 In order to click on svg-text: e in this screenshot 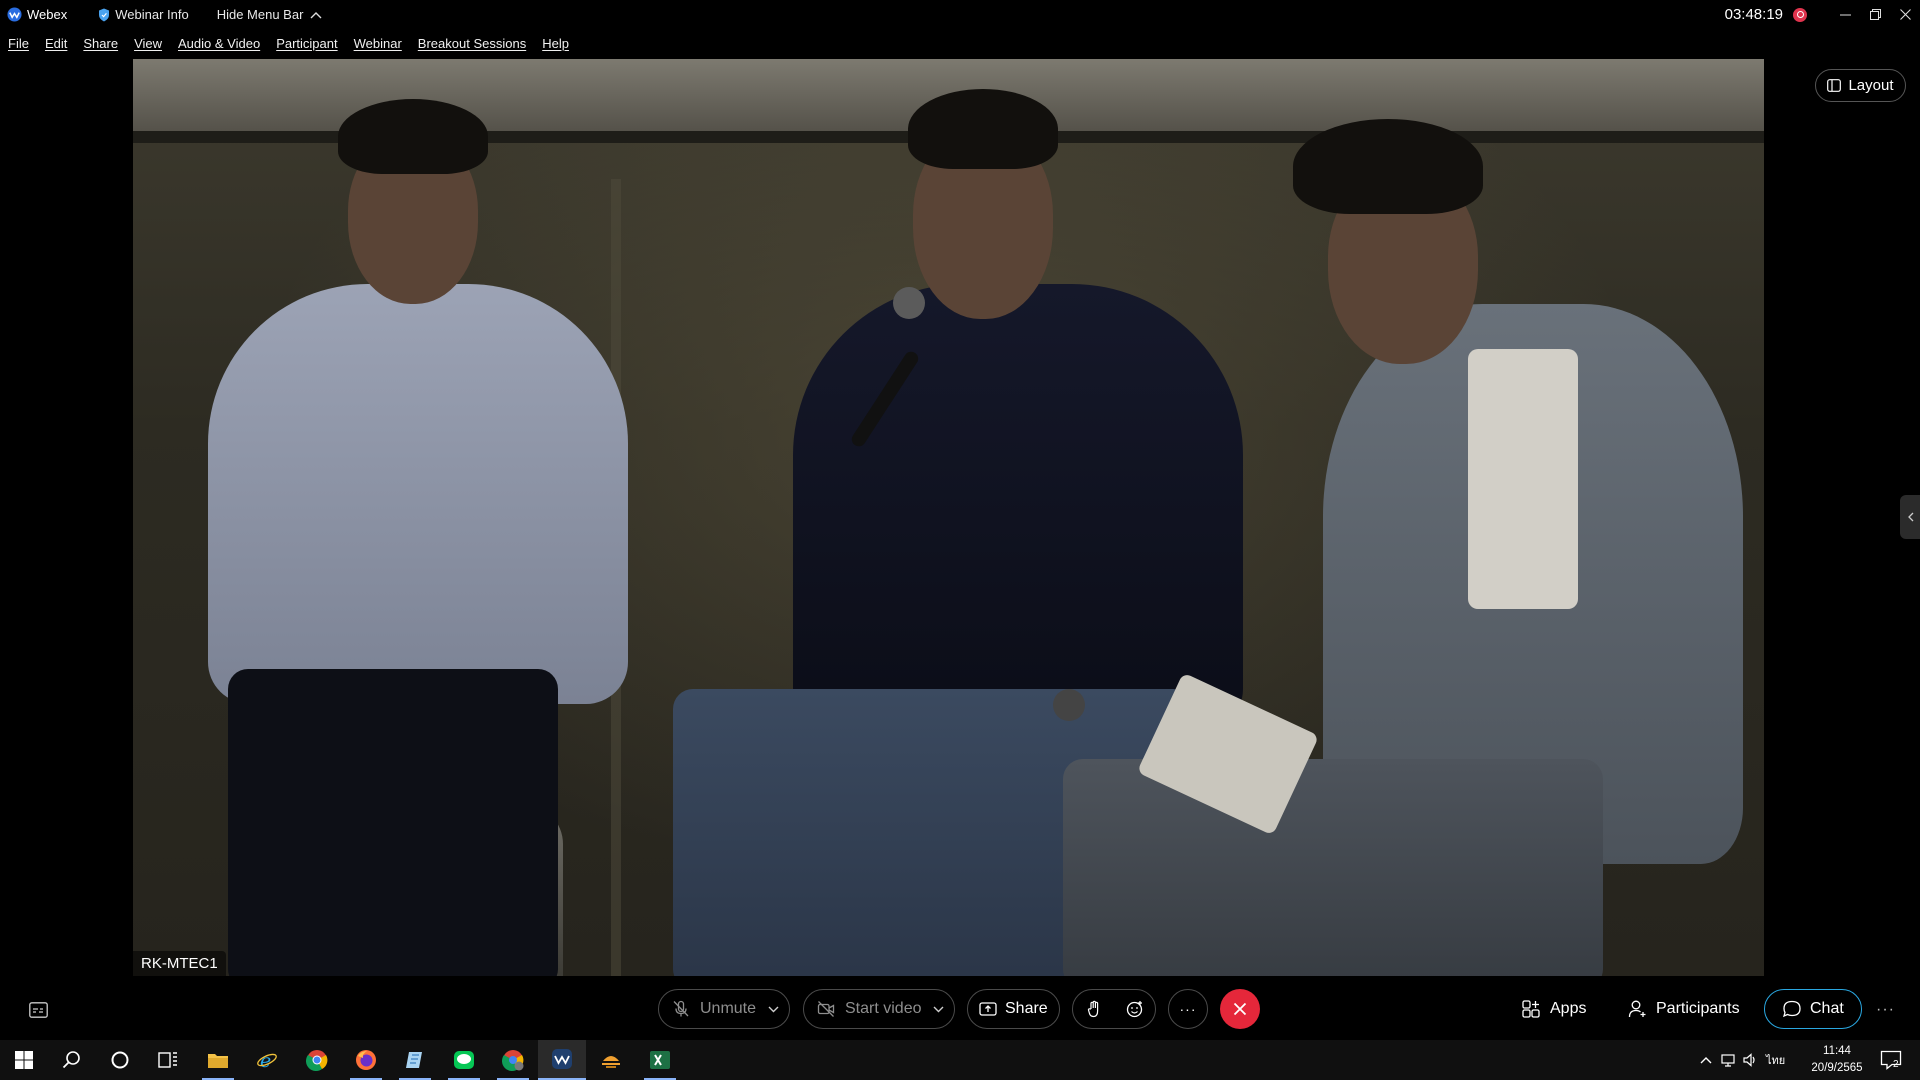, I will do `click(265, 1060)`.